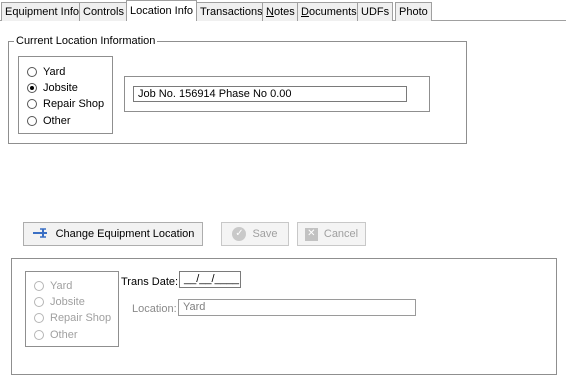  Describe the element at coordinates (54, 72) in the screenshot. I see `radio-yard-label: Yard` at that location.